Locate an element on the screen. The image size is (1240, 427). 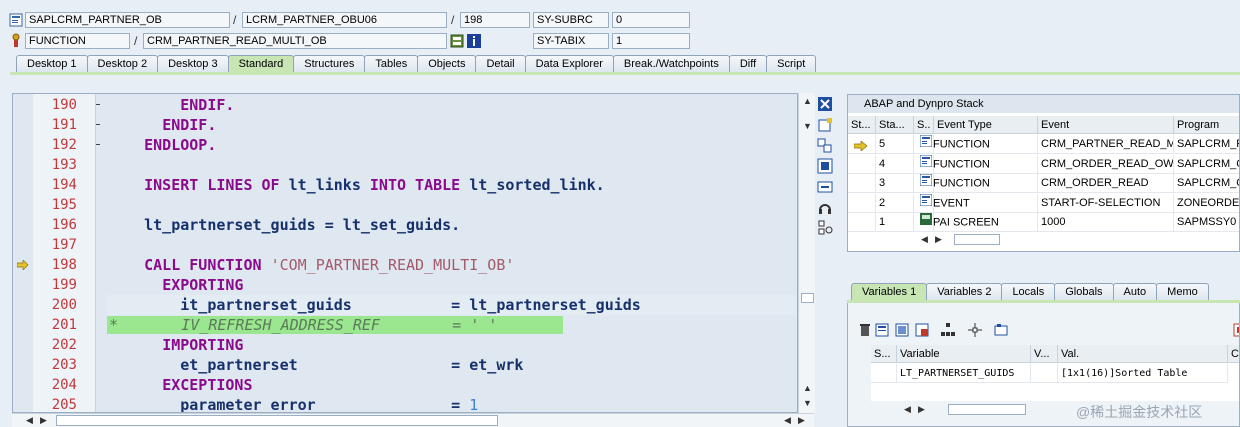
stack-row: 3 FUNCTION CRM_ORDER_READSAPLCRM_OI is located at coordinates (1043, 183).